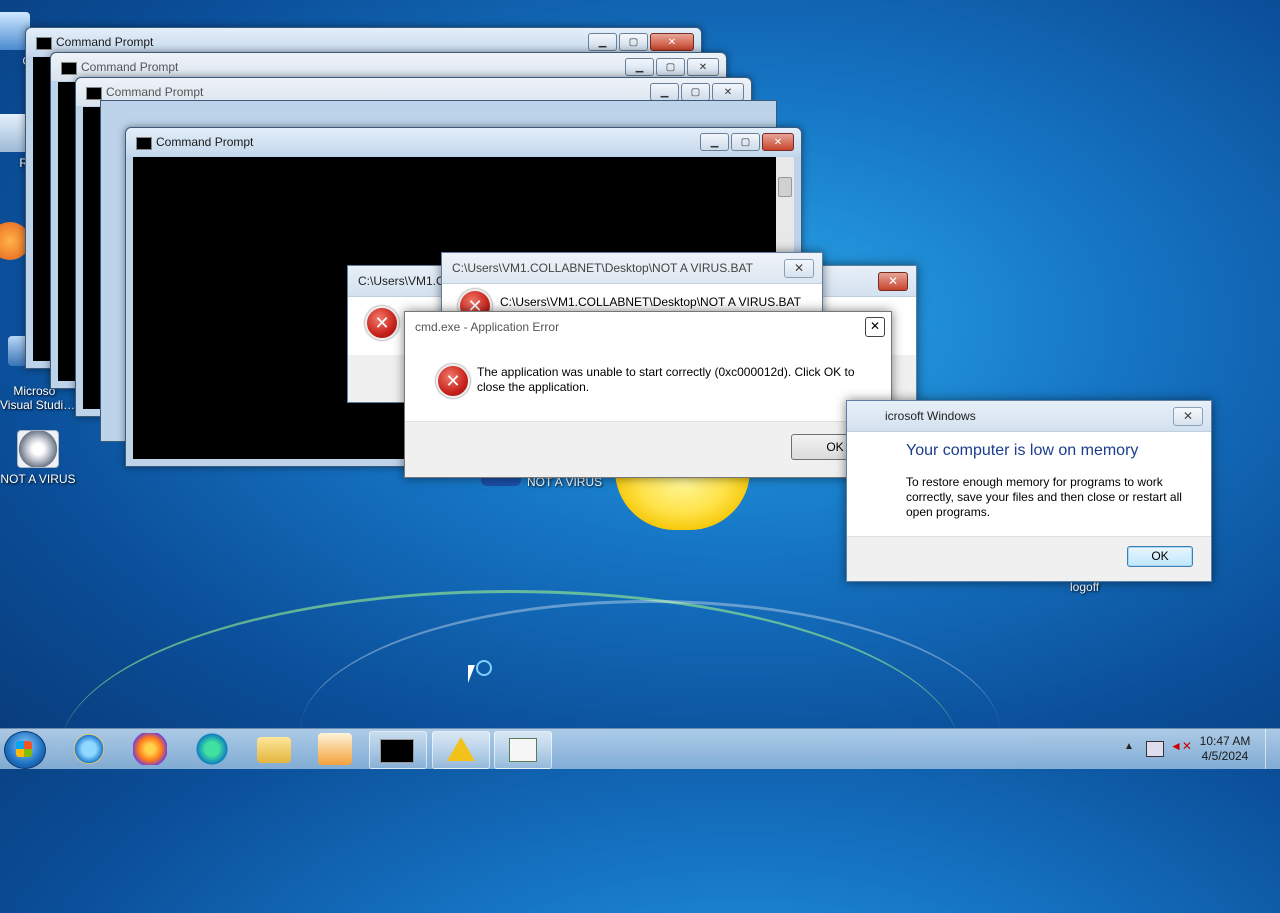 The image size is (1280, 913). Describe the element at coordinates (1084, 587) in the screenshot. I see `desktop-icon-label-logoff: logoff` at that location.